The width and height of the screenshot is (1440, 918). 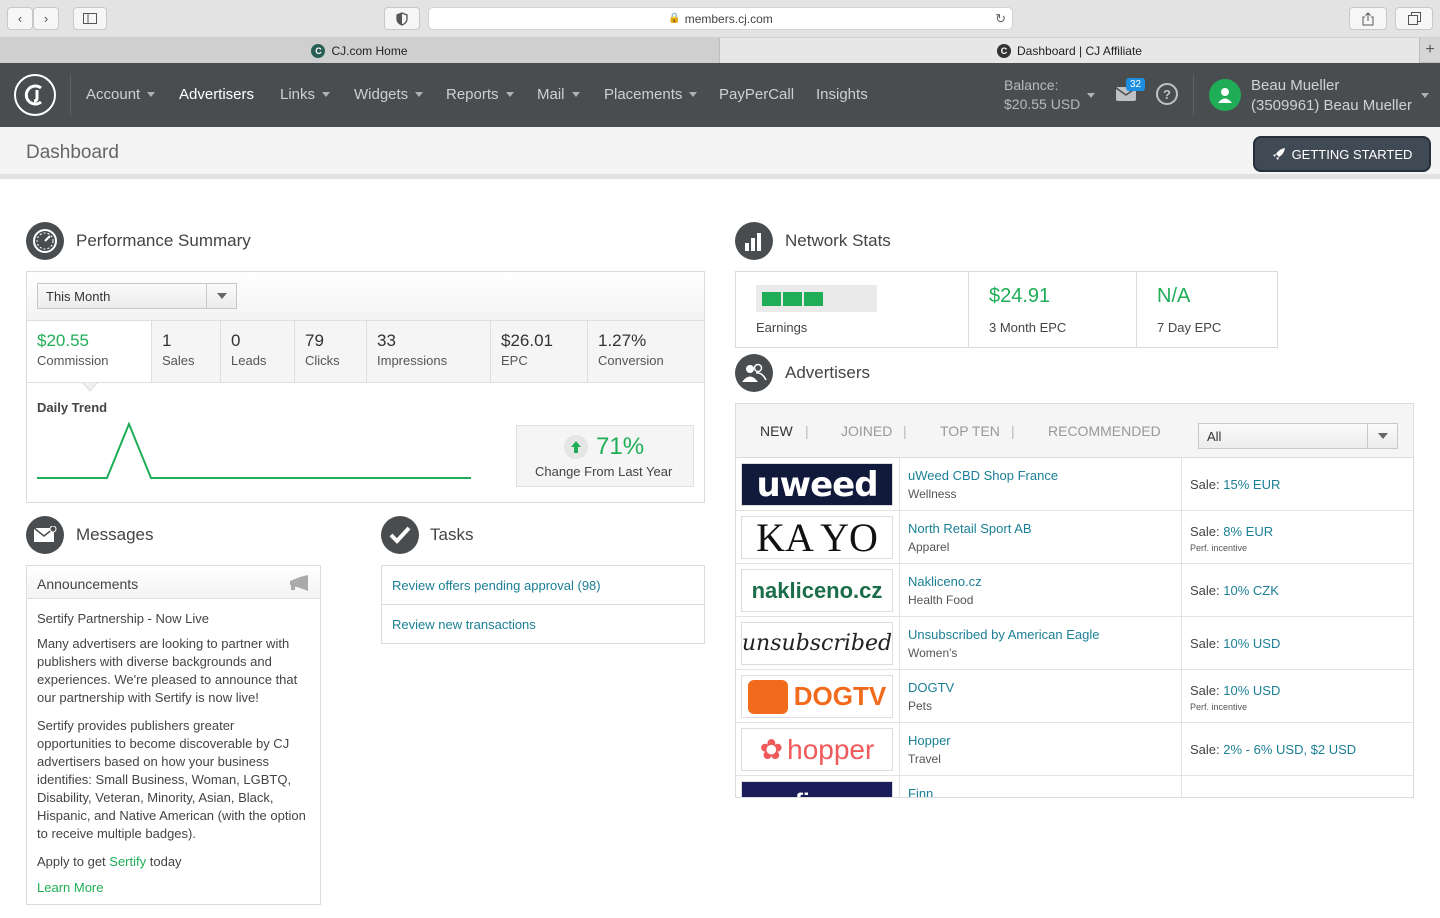 What do you see at coordinates (920, 791) in the screenshot?
I see `advertiser-name: Finn` at bounding box center [920, 791].